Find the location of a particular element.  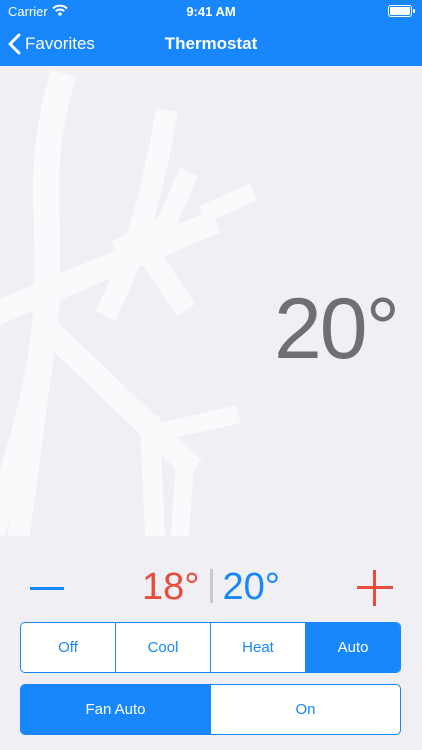

fan-auto-segment: Fan Auto is located at coordinates (115, 709).